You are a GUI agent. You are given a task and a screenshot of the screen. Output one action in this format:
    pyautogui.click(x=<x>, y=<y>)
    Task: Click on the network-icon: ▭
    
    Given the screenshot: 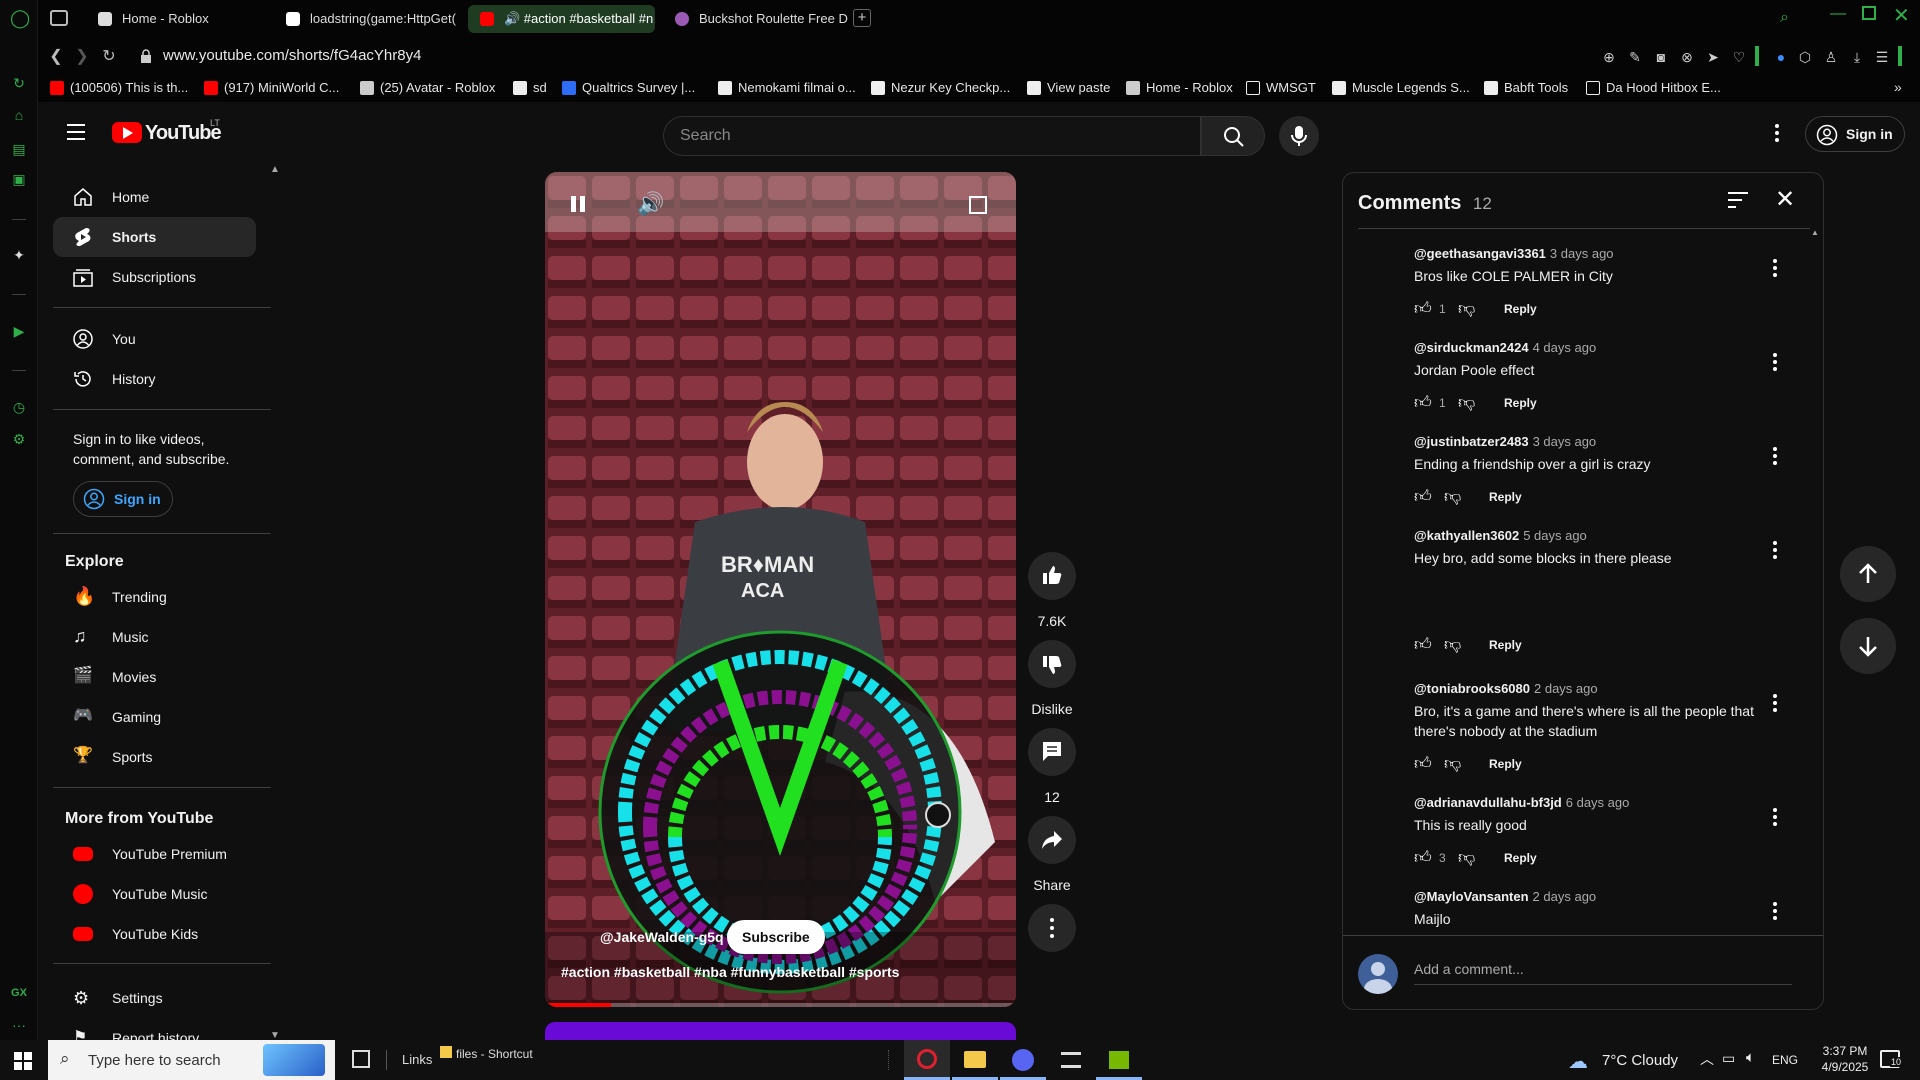 What is the action you would take?
    pyautogui.click(x=1728, y=1058)
    